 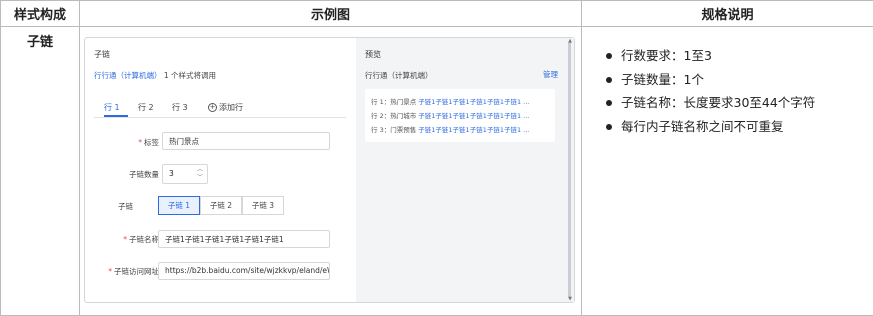 What do you see at coordinates (221, 205) in the screenshot?
I see `sublink-option-2: 子链 2` at bounding box center [221, 205].